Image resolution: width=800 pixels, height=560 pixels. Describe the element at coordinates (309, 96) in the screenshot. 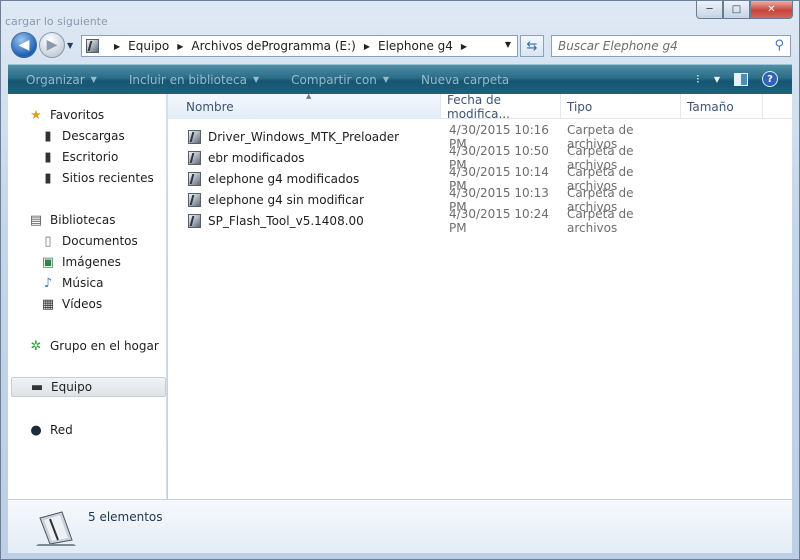

I see `sort-ascending-icon: ▲` at that location.